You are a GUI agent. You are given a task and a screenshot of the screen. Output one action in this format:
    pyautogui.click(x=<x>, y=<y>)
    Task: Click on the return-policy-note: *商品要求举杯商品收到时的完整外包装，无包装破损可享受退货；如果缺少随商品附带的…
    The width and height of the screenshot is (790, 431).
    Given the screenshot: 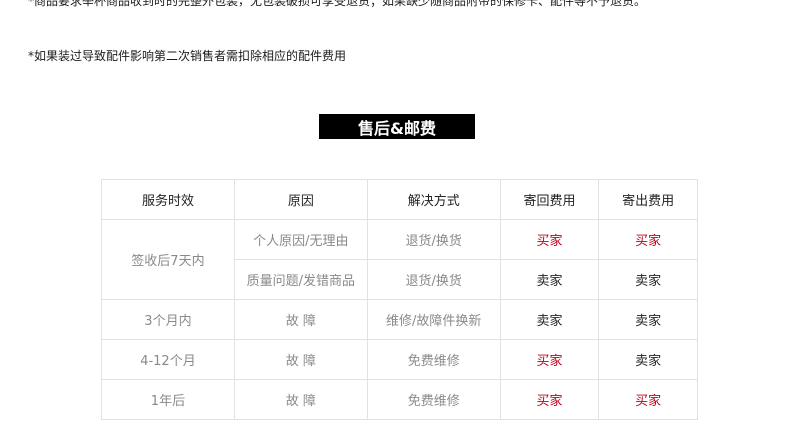 What is the action you would take?
    pyautogui.click(x=337, y=4)
    